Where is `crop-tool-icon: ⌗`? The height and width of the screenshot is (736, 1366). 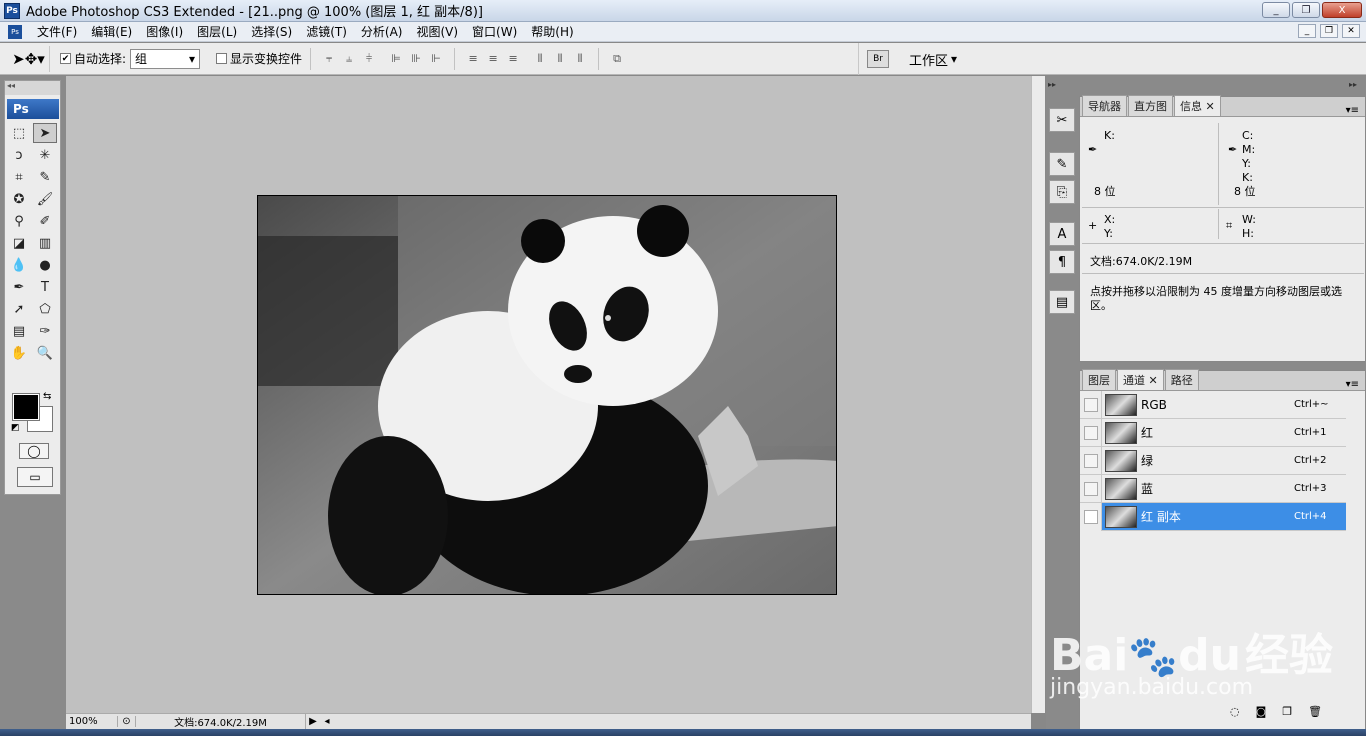
crop-tool-icon: ⌗ is located at coordinates (19, 177).